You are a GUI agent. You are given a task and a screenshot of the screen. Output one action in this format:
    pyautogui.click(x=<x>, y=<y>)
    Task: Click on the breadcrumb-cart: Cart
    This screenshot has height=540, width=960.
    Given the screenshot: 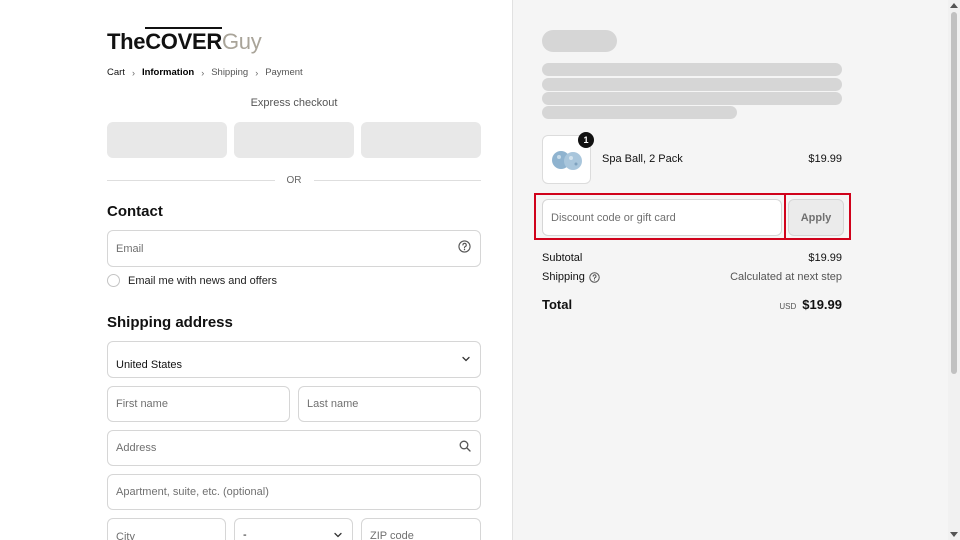 What is the action you would take?
    pyautogui.click(x=116, y=72)
    